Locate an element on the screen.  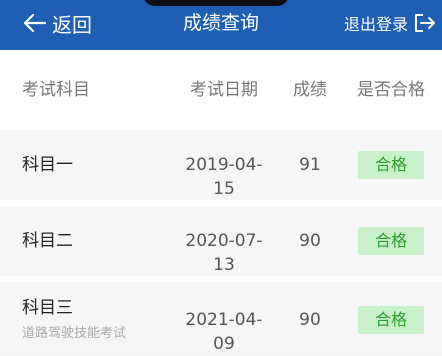
row-subject: 科目三 is located at coordinates (47, 308).